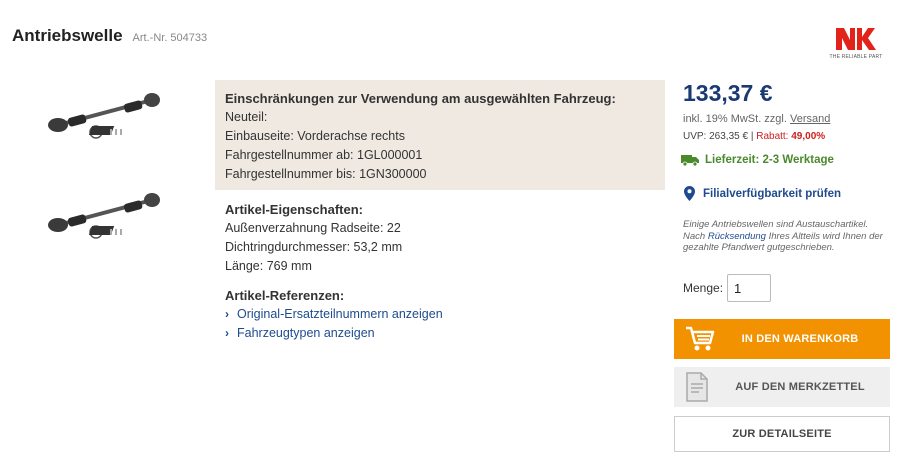  What do you see at coordinates (737, 236) in the screenshot?
I see `return-link: Rücksendung` at bounding box center [737, 236].